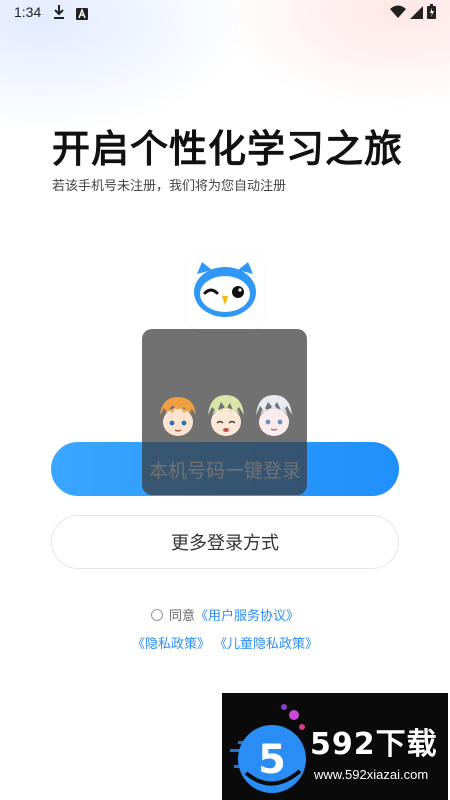  I want to click on owl-logo-icon, so click(225, 291).